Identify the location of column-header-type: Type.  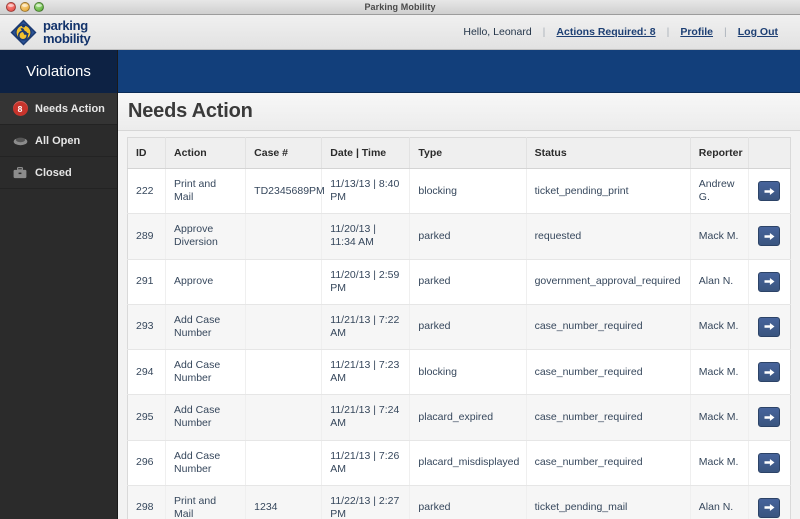
(468, 153).